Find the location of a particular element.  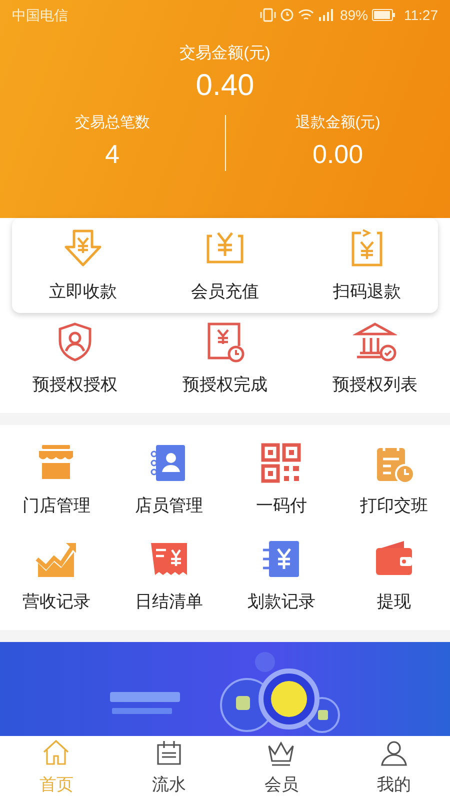

amount-value: 0.40 is located at coordinates (225, 86).